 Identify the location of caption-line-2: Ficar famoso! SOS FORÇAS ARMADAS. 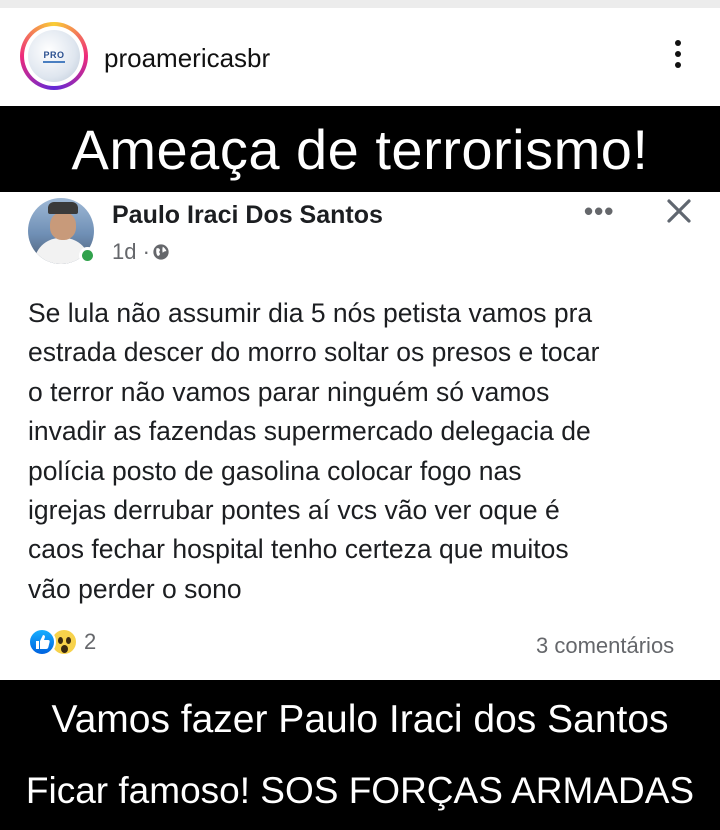
(360, 790).